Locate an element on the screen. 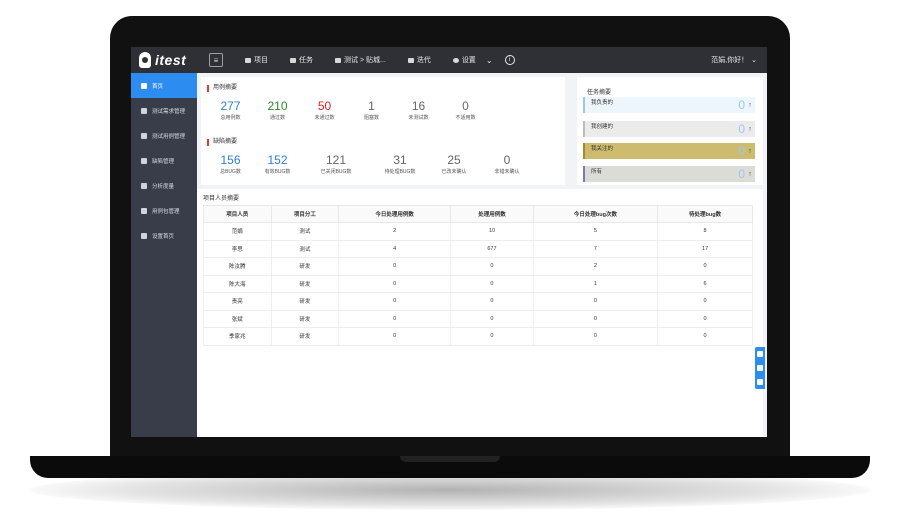  table-cell: 2 is located at coordinates (595, 266).